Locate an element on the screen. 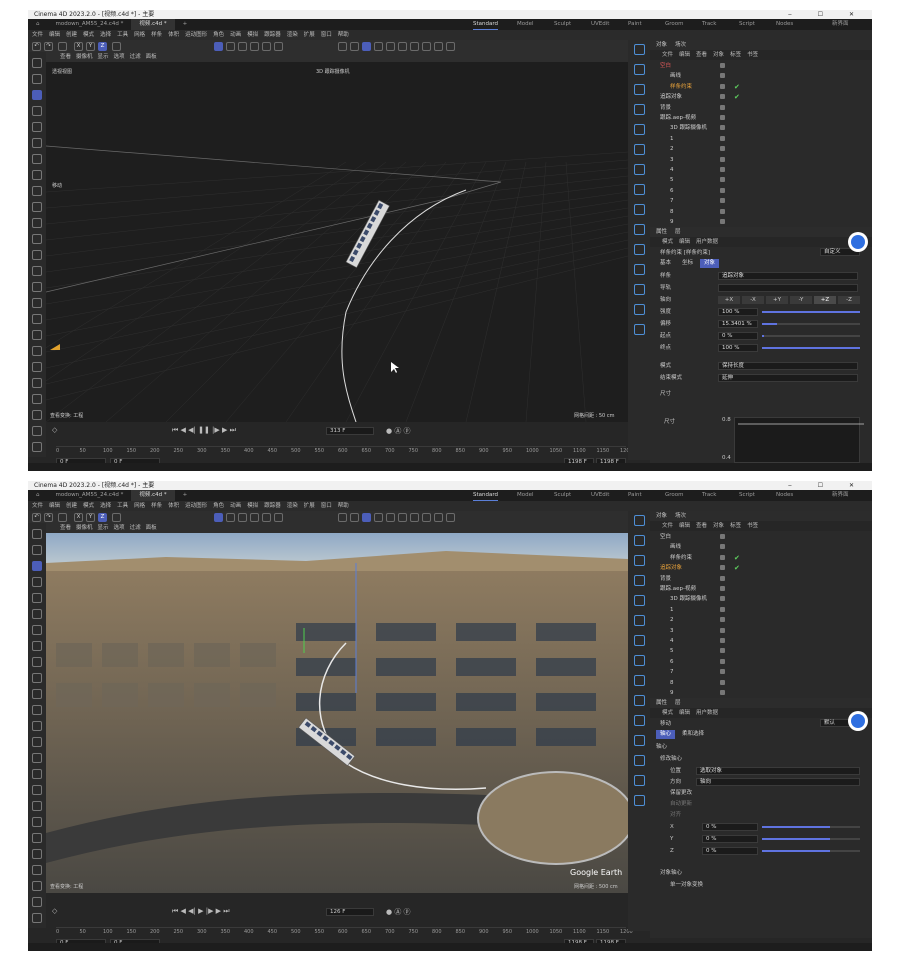 This screenshot has width=900, height=961. object-menu-item: 书签 is located at coordinates (752, 526).